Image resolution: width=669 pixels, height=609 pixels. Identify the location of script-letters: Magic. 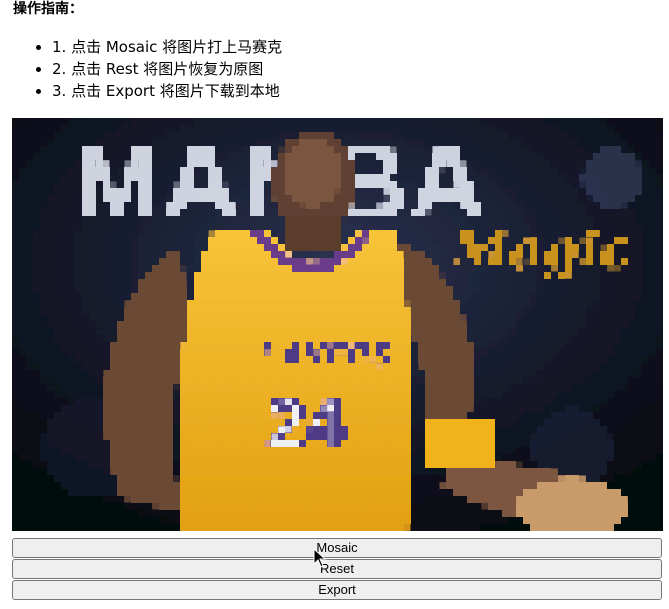
(540, 250).